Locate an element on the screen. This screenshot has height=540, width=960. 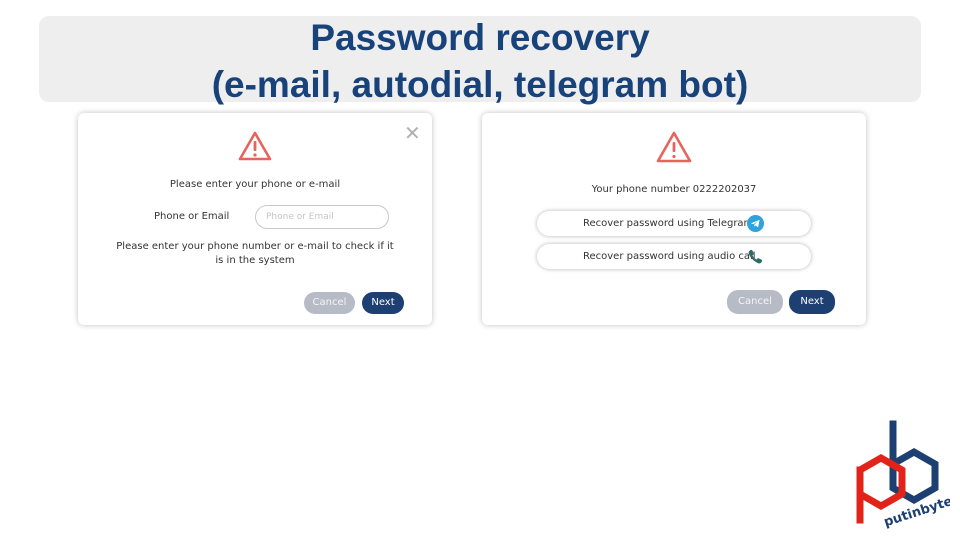
close-icon: ✕ is located at coordinates (412, 133).